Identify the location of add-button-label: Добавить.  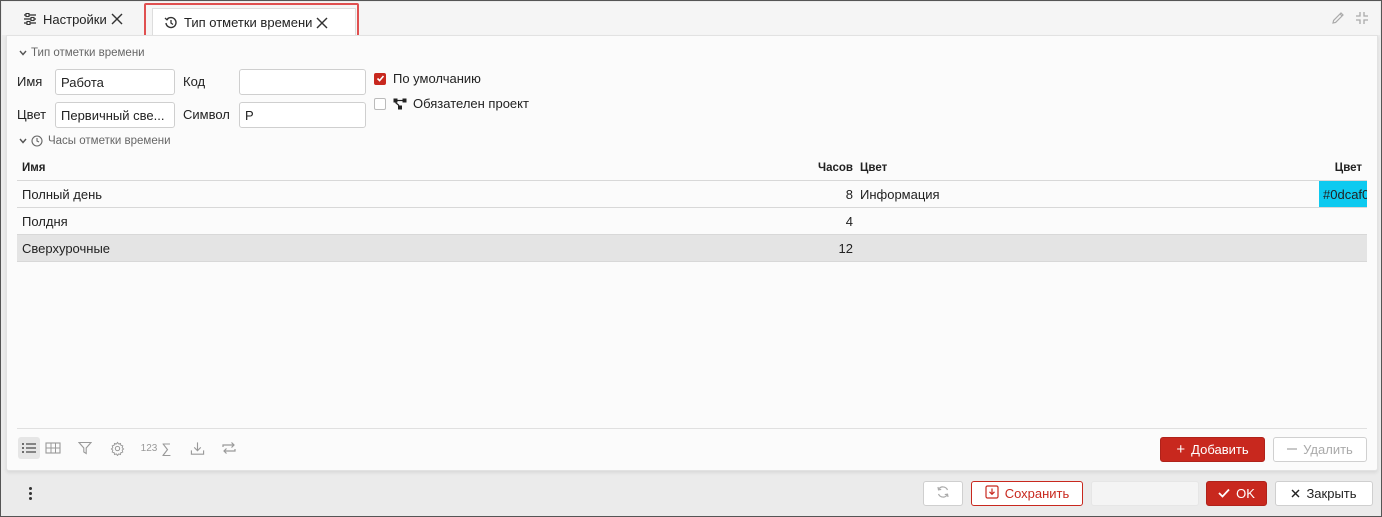
(1220, 449).